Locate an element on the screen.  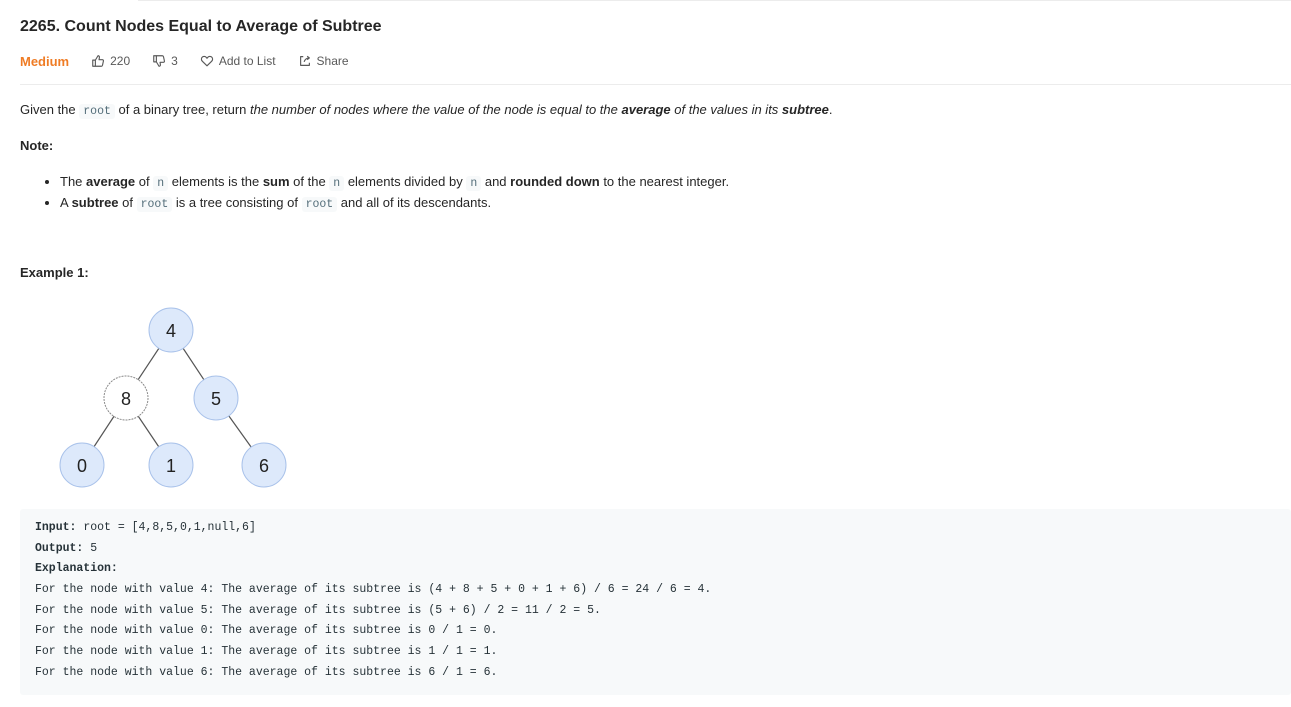
example-heading: Example 1: is located at coordinates (54, 272).